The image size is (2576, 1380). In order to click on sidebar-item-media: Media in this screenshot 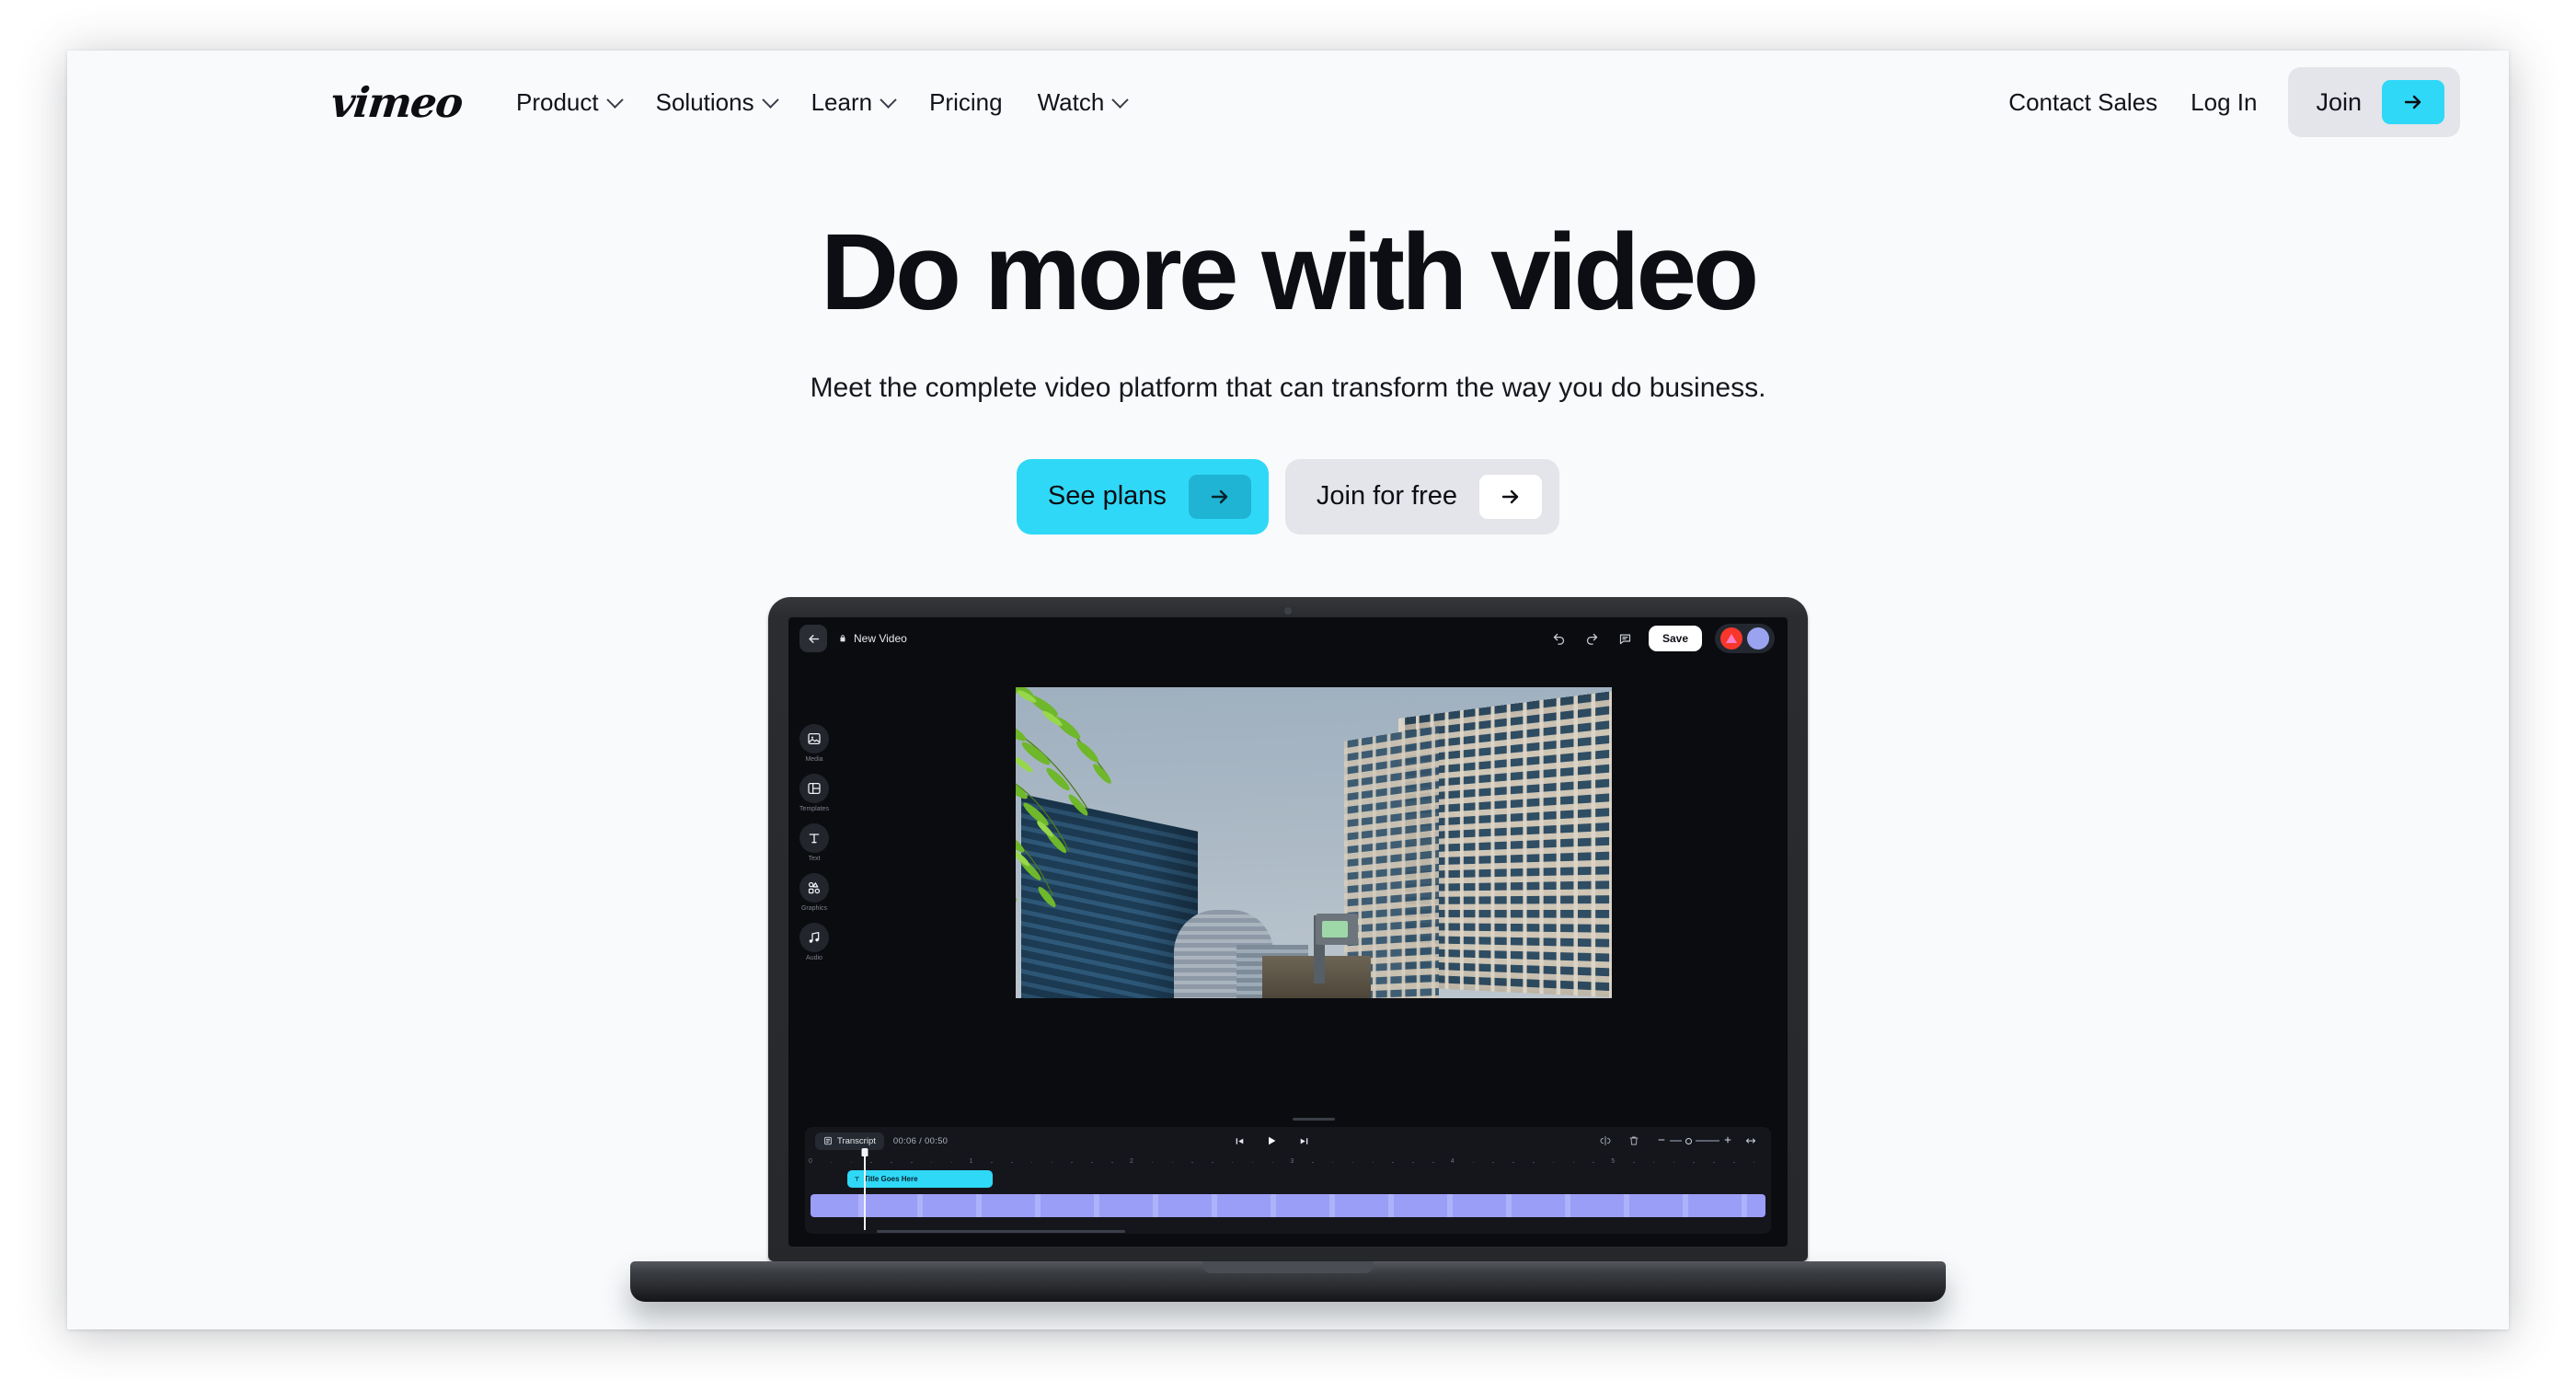, I will do `click(814, 743)`.